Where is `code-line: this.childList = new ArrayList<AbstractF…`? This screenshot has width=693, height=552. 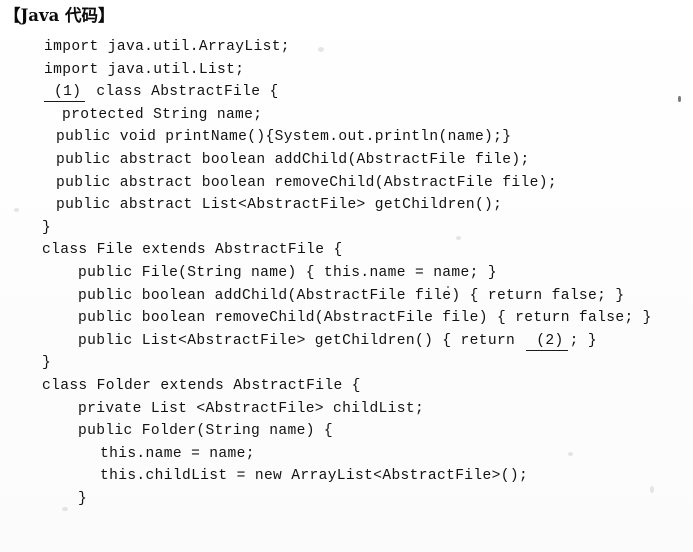 code-line: this.childList = new ArrayList<AbstractF… is located at coordinates (314, 476).